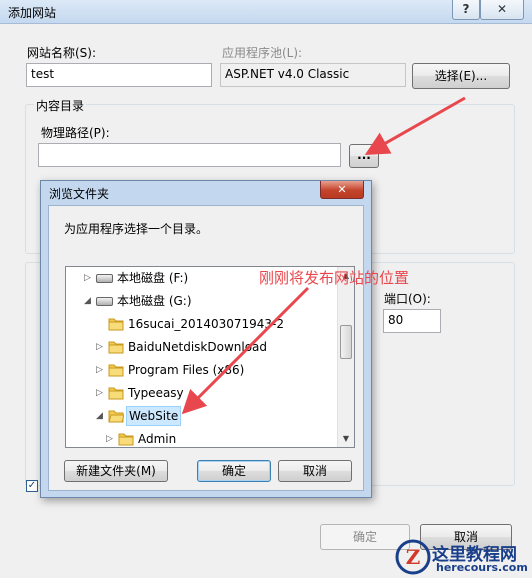 The image size is (532, 578). I want to click on arrow-to-browse-button, so click(415, 125).